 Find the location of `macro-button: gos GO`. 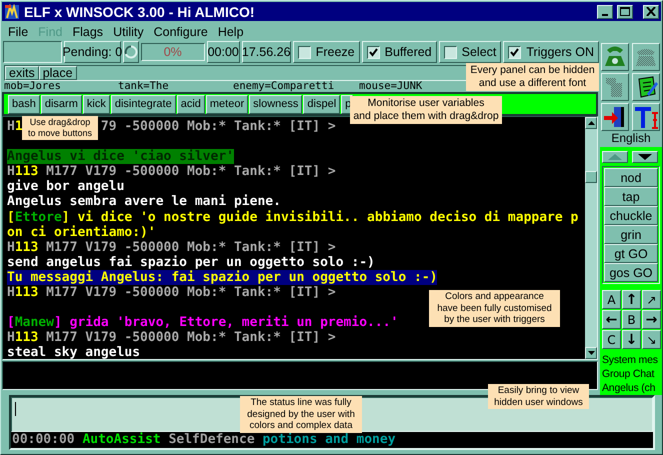

macro-button: gos GO is located at coordinates (631, 272).